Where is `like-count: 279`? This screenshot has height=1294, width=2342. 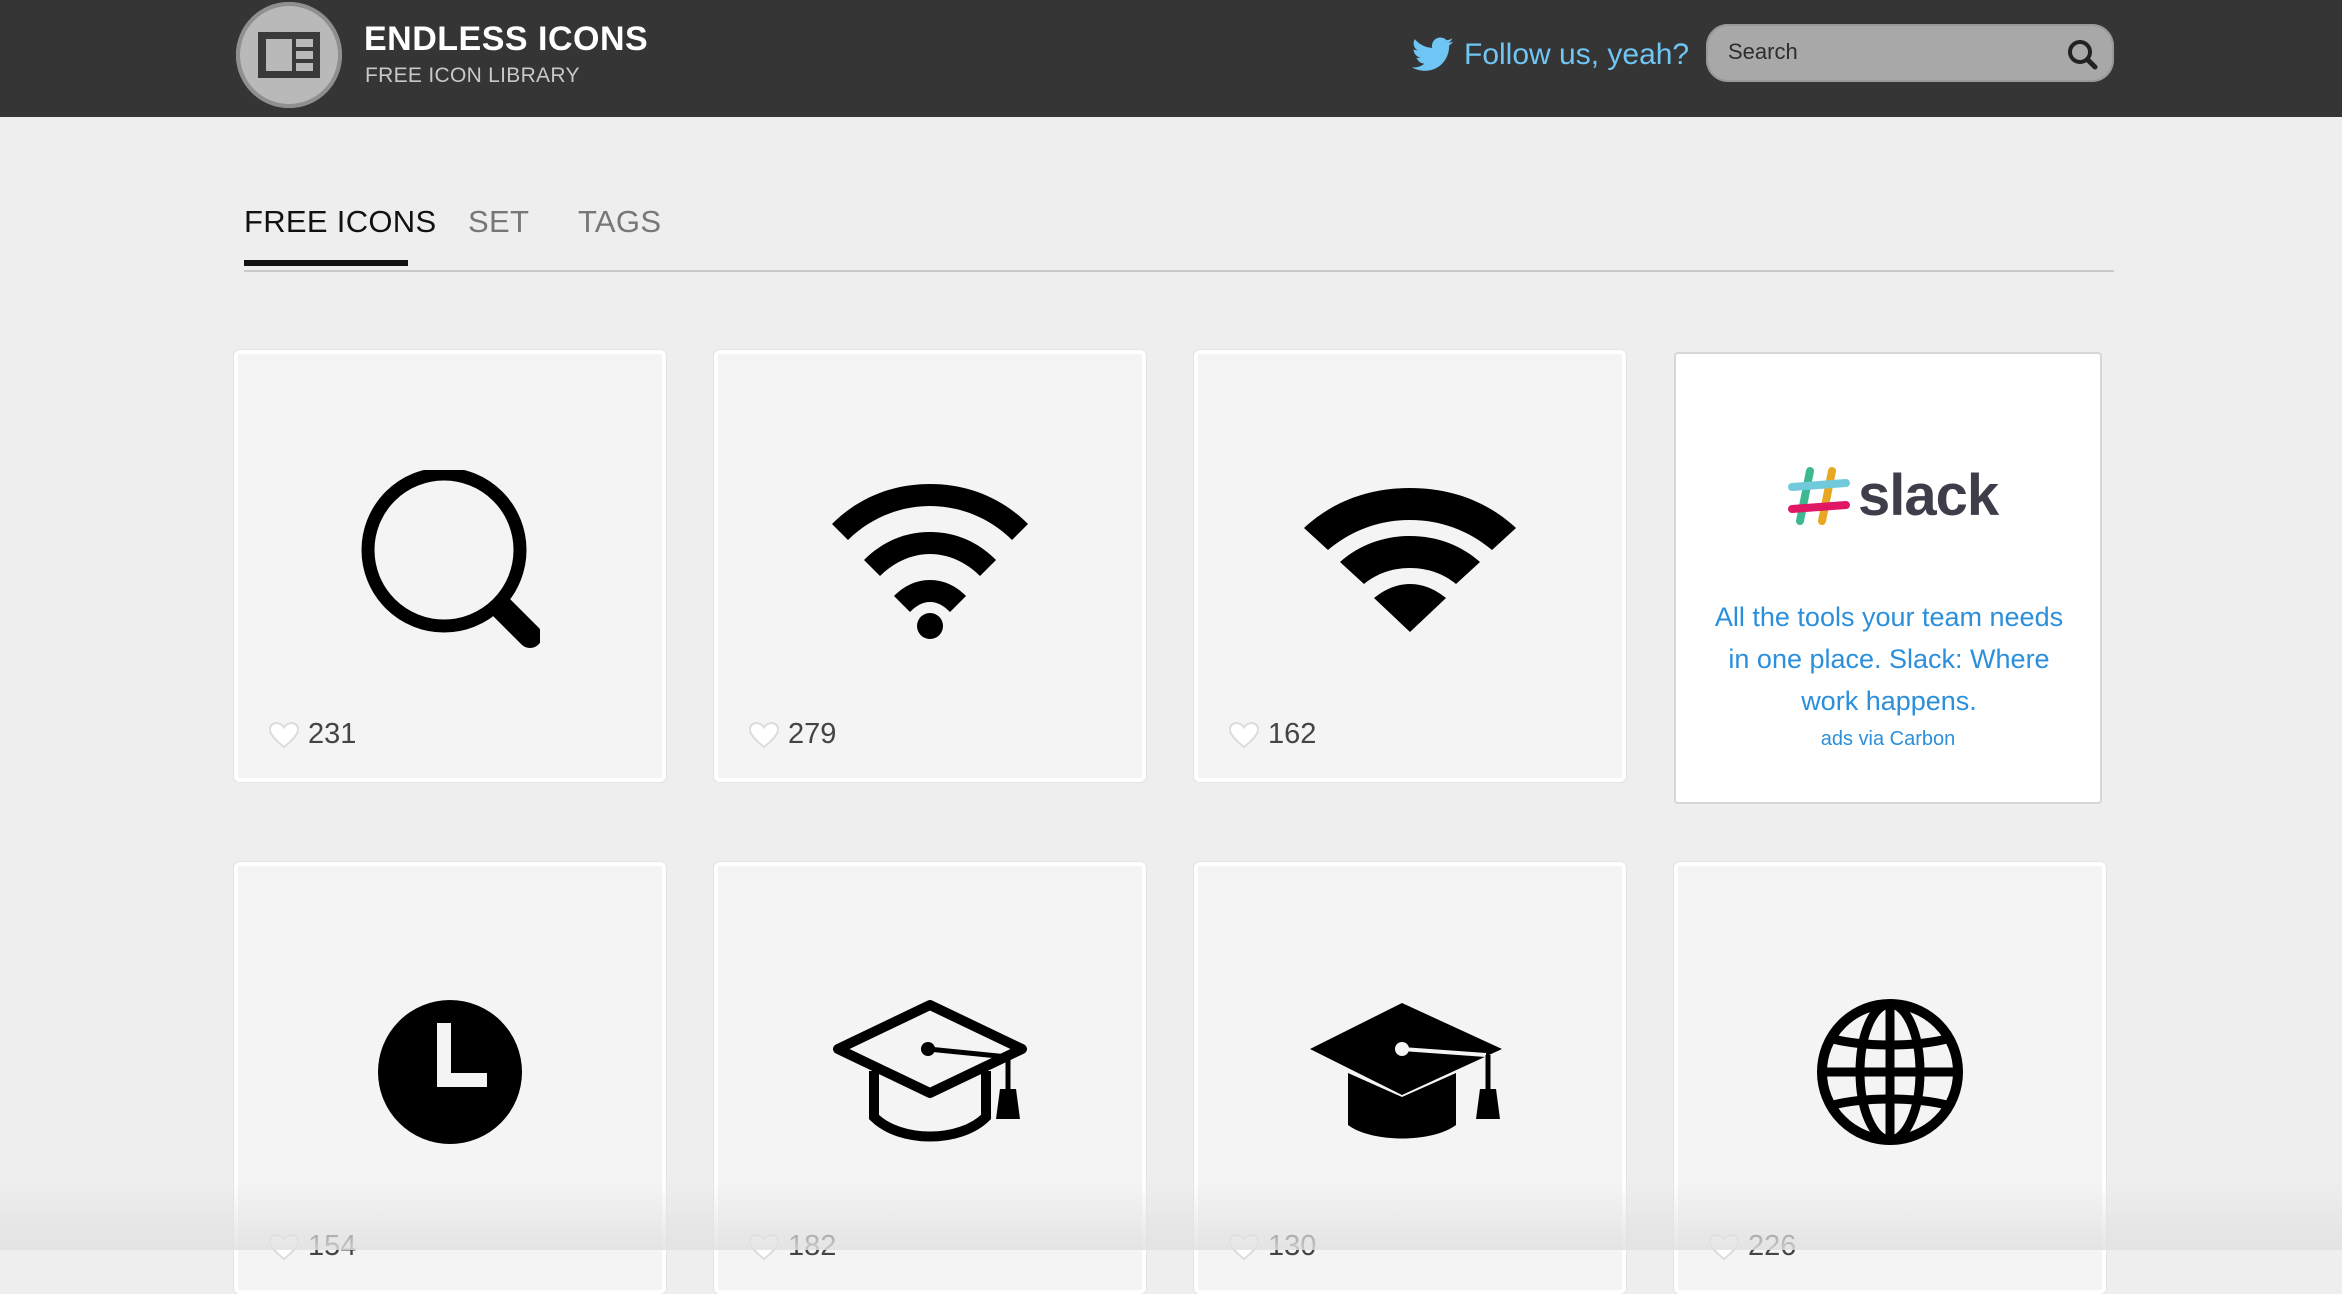 like-count: 279 is located at coordinates (812, 734).